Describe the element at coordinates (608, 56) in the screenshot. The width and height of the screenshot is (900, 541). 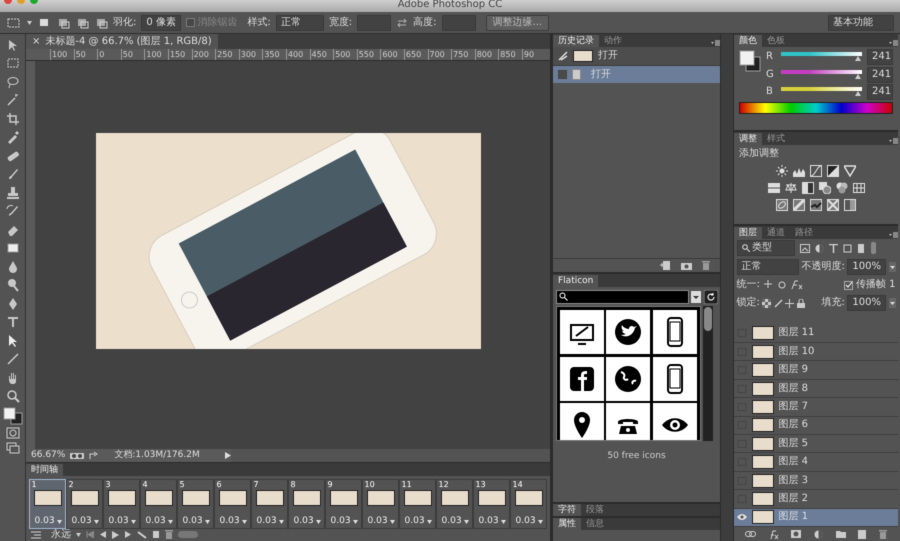
I see `snapshot-name: 打开` at that location.